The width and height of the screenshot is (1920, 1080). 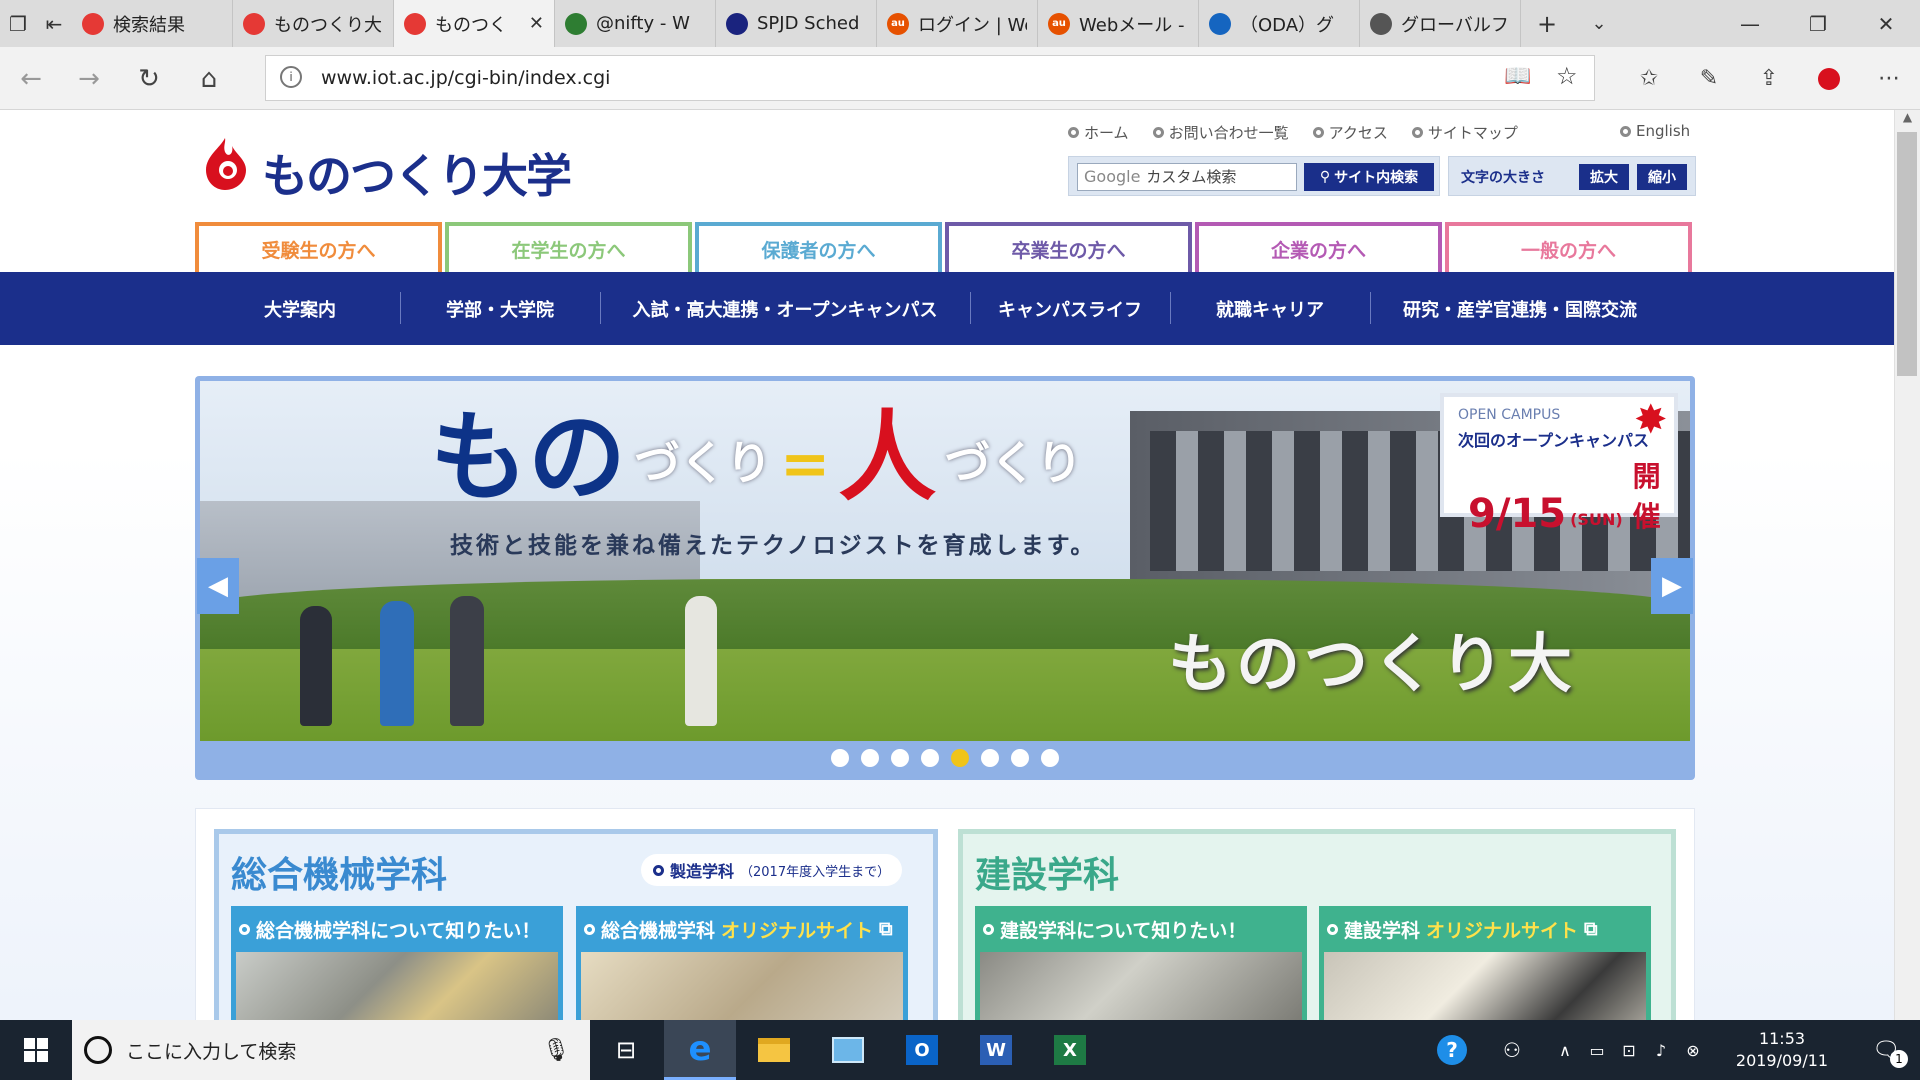 What do you see at coordinates (149, 78) in the screenshot?
I see `refresh-button: ↻` at bounding box center [149, 78].